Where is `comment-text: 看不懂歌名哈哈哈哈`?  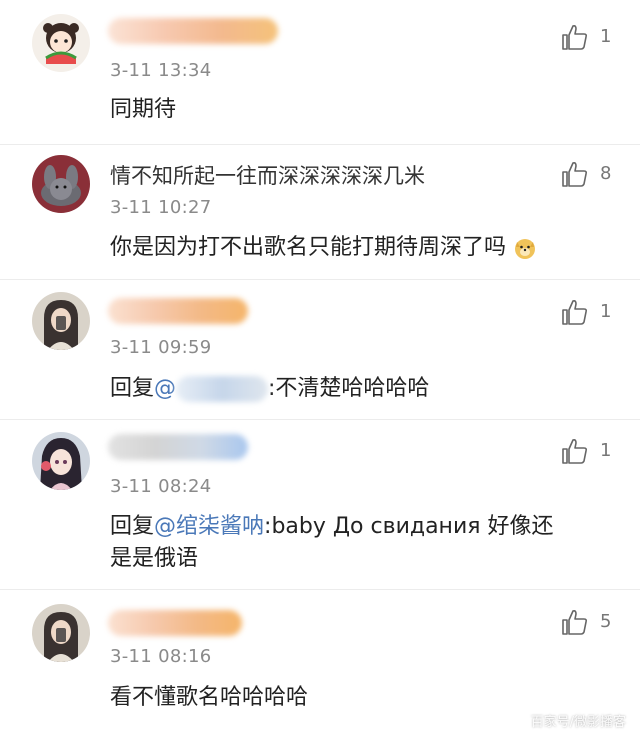 comment-text: 看不懂歌名哈哈哈哈 is located at coordinates (209, 697).